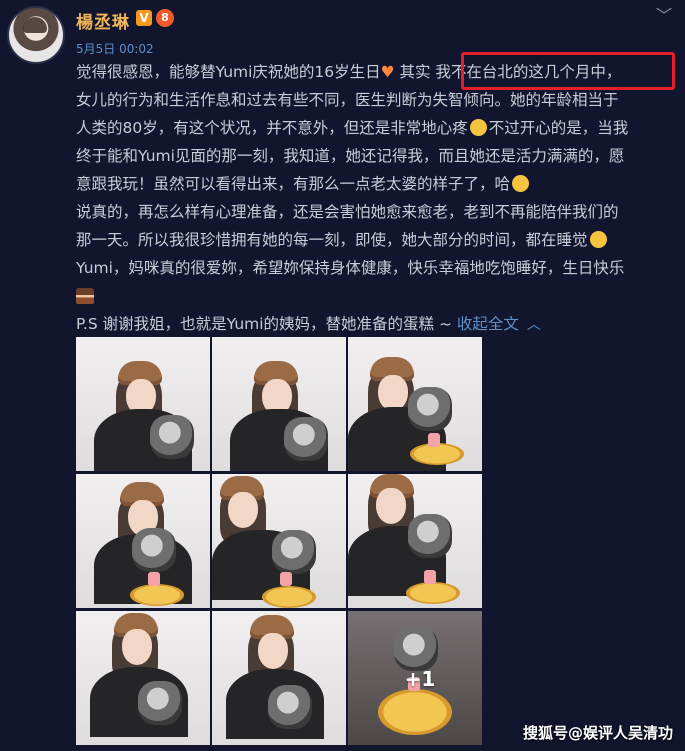 The image size is (685, 751). What do you see at coordinates (350, 156) in the screenshot?
I see `post-line: 终于能和Yumi见面的那一刻，我知道，她还记得我，而且她还是活力满满的，愿` at bounding box center [350, 156].